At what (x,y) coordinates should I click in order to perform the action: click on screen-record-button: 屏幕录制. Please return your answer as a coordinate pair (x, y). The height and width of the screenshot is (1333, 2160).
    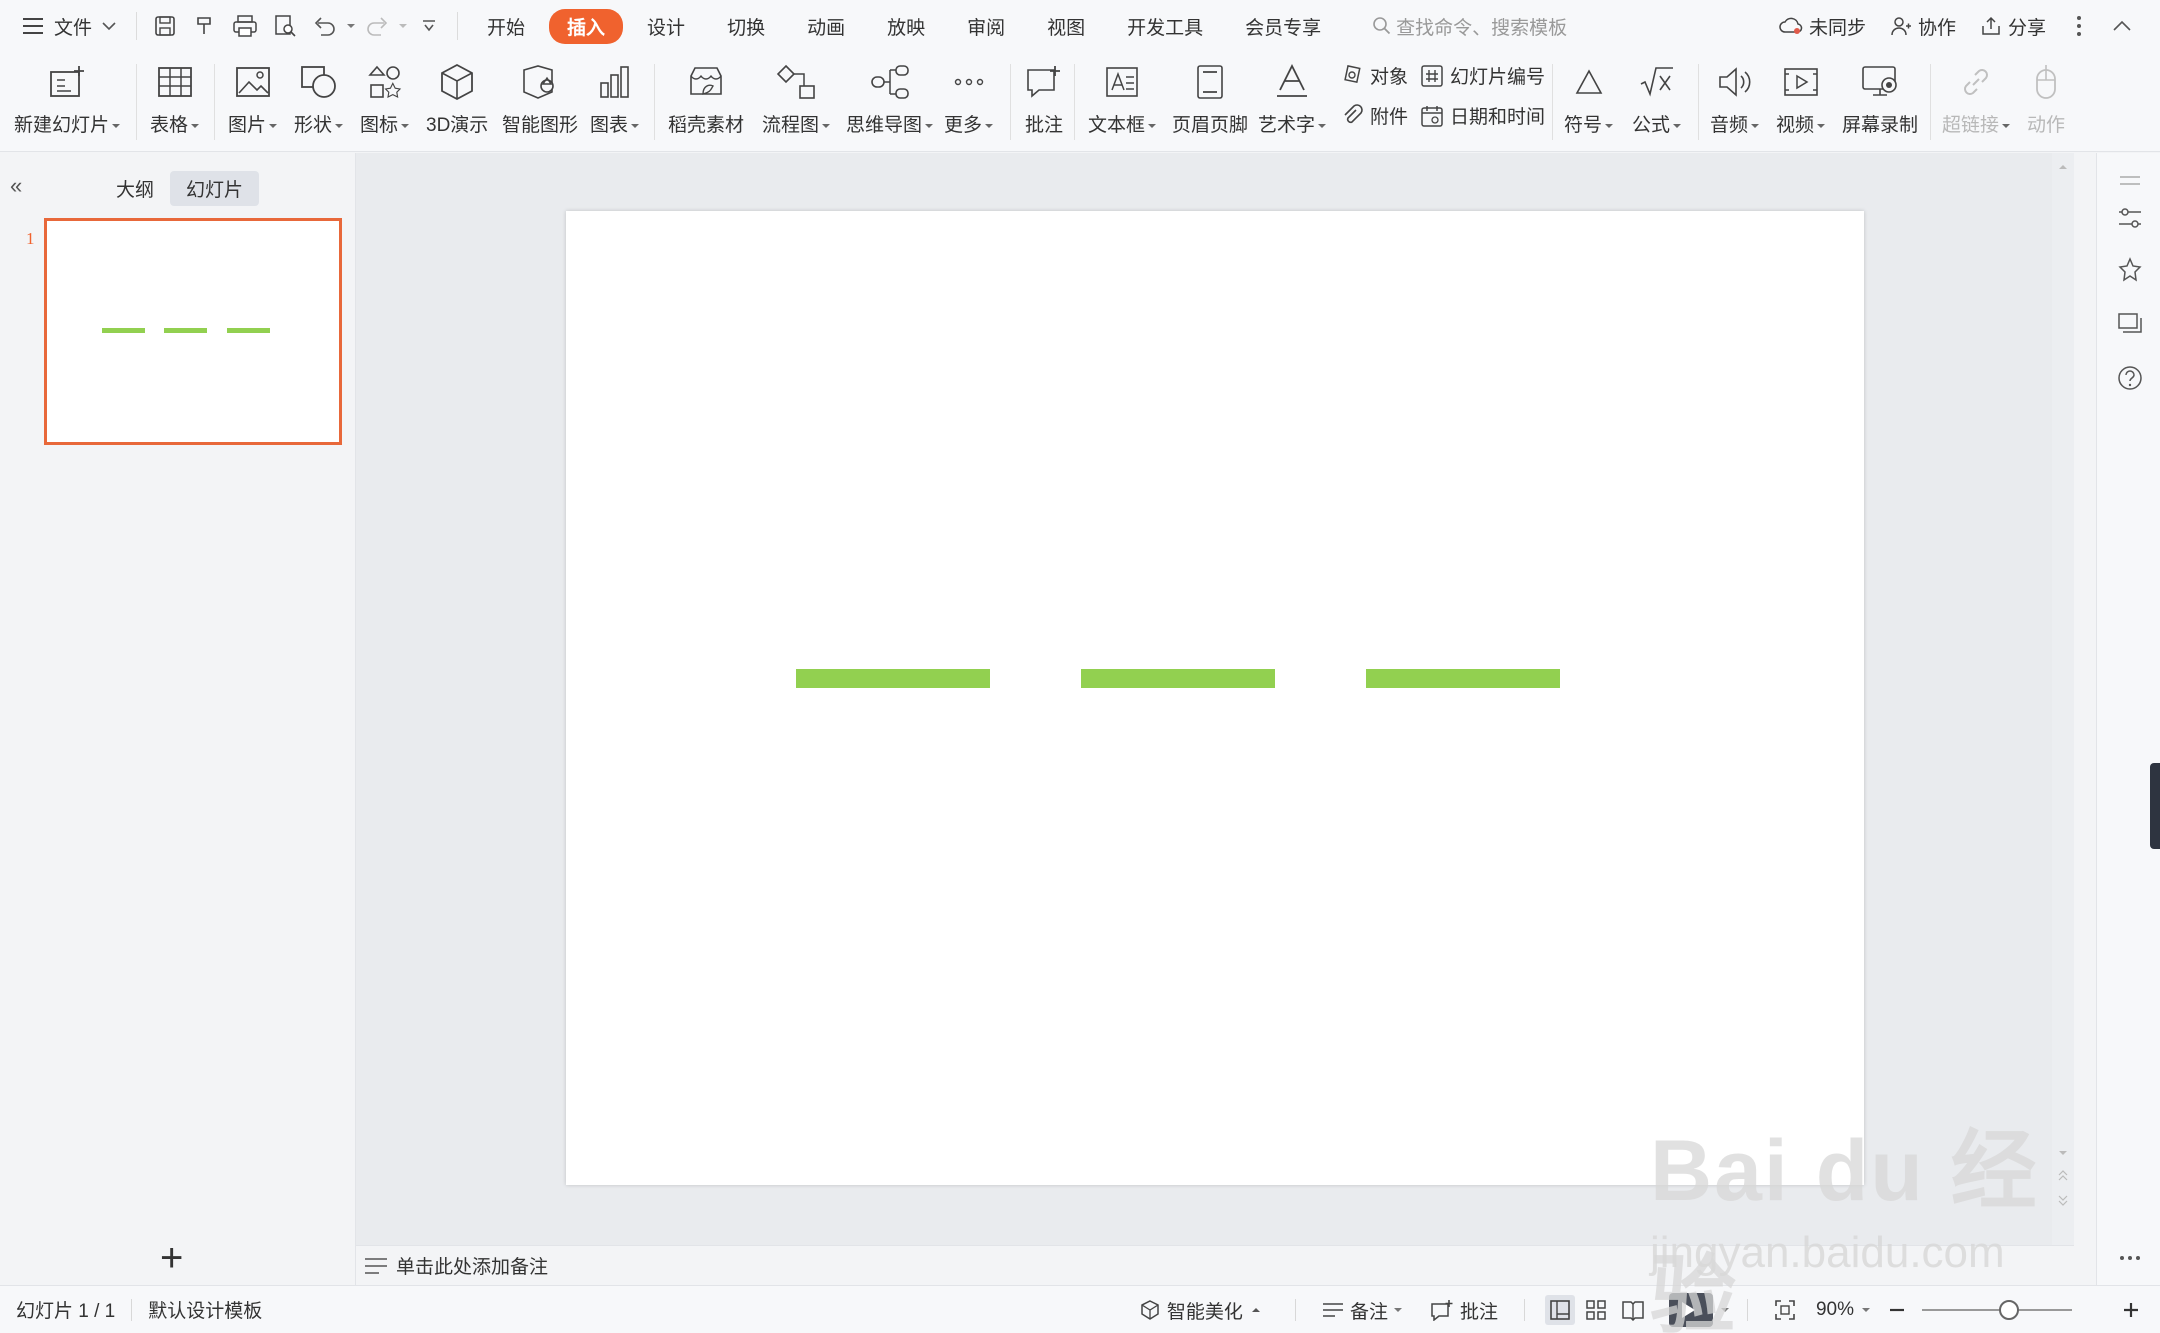
    Looking at the image, I should click on (1880, 97).